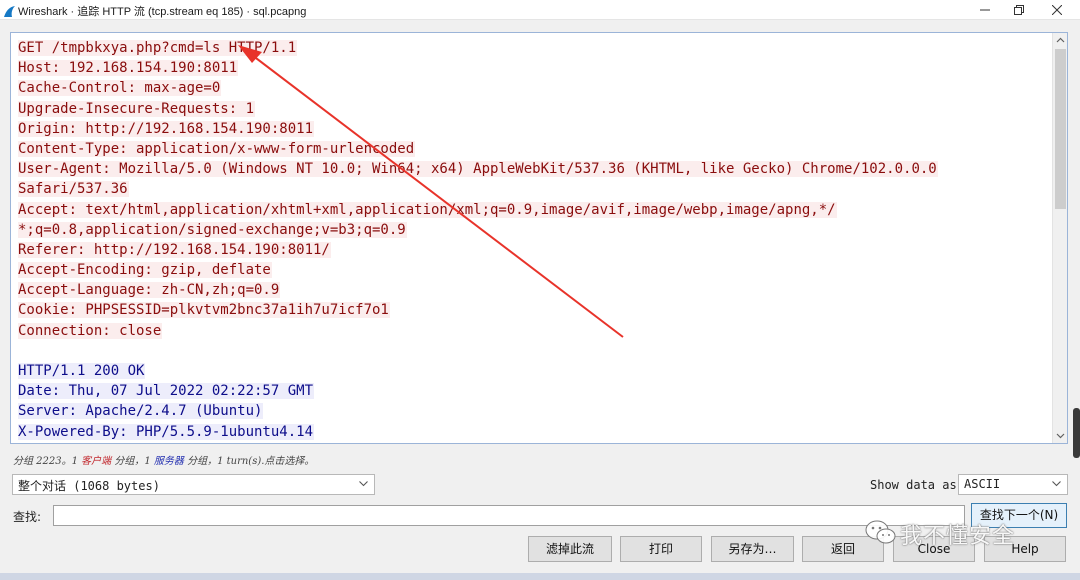 The height and width of the screenshot is (580, 1080). What do you see at coordinates (27, 517) in the screenshot?
I see `find-label: 查找:` at bounding box center [27, 517].